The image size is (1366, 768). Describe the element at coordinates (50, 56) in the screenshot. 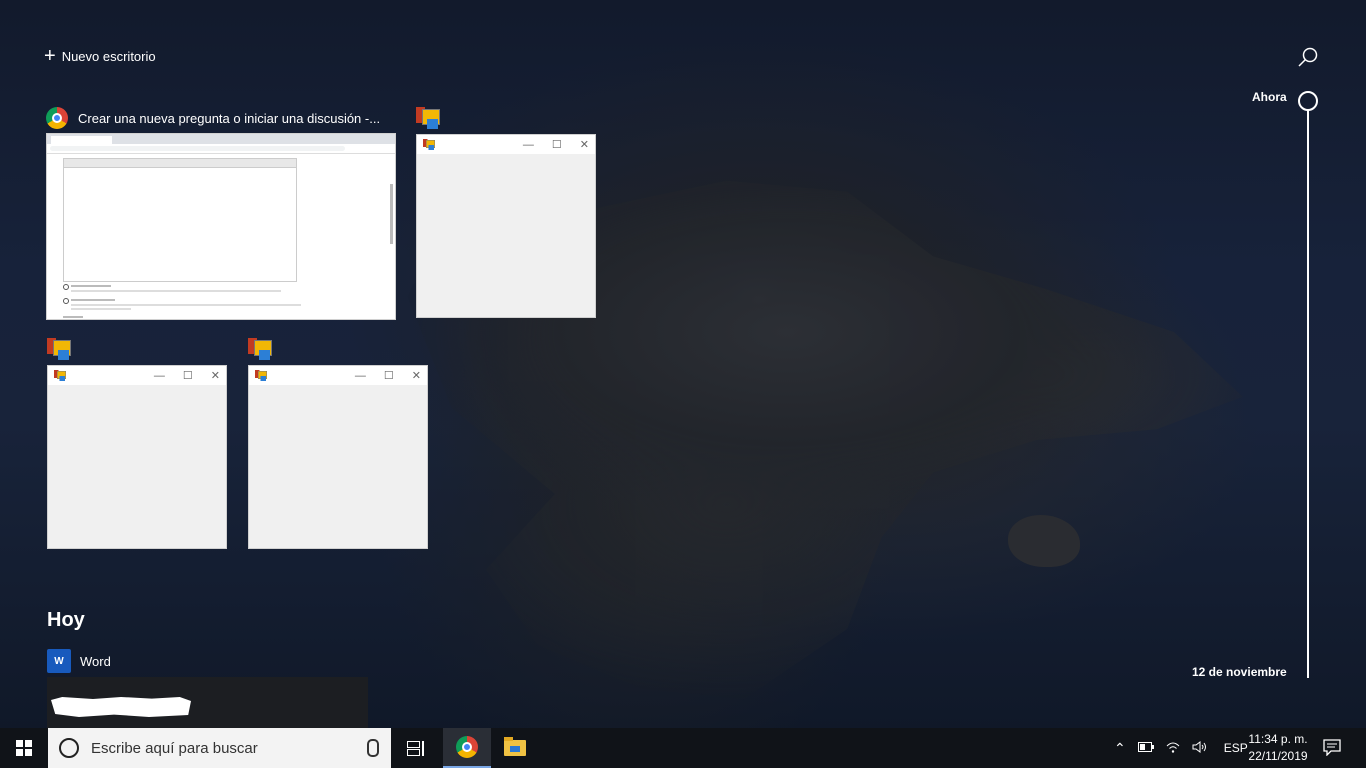

I see `plus-icon: +` at that location.